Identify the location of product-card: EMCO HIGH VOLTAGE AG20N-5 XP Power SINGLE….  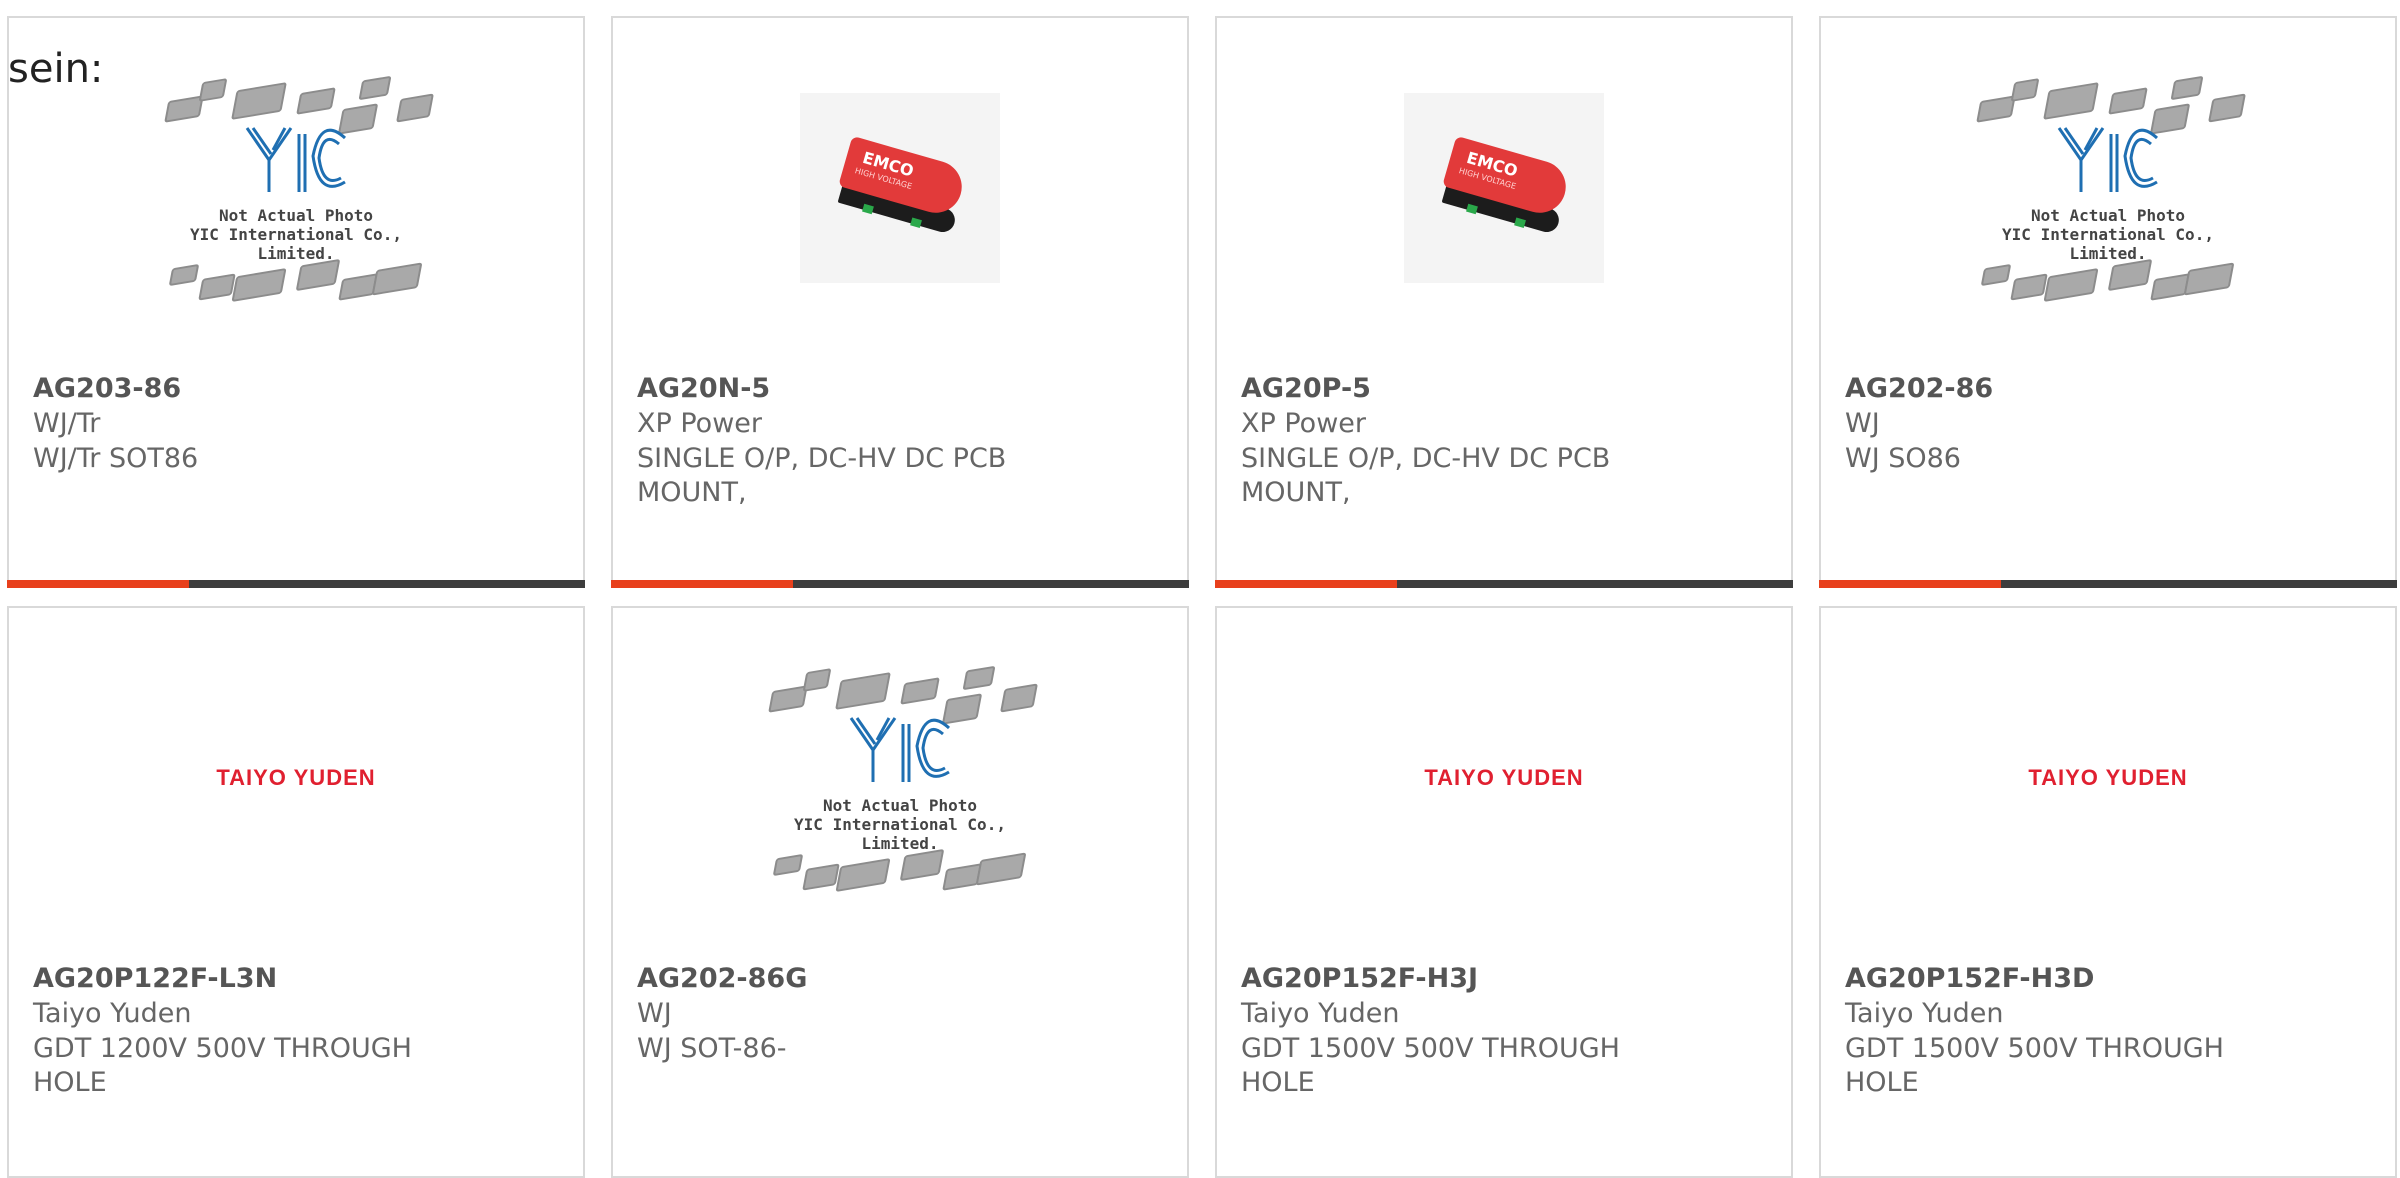
(900, 302).